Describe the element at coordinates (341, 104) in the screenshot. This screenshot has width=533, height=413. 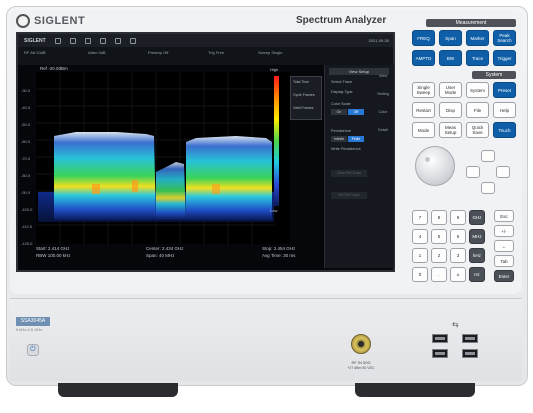
I see `menu-color-scale: Color Scale` at that location.